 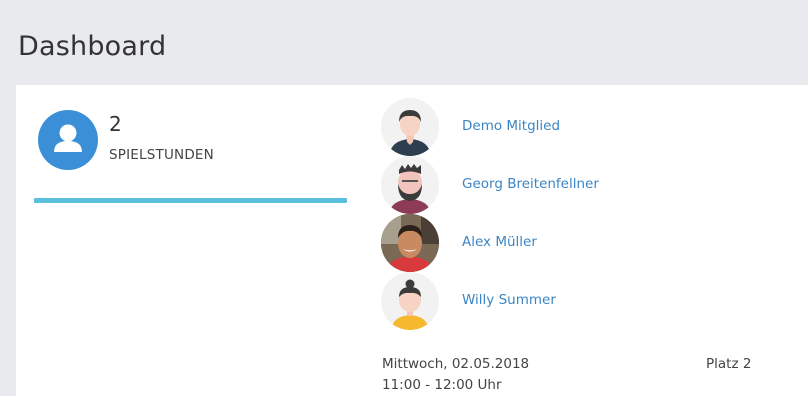 I want to click on member-row: Georg Breitenfellner, so click(x=531, y=185).